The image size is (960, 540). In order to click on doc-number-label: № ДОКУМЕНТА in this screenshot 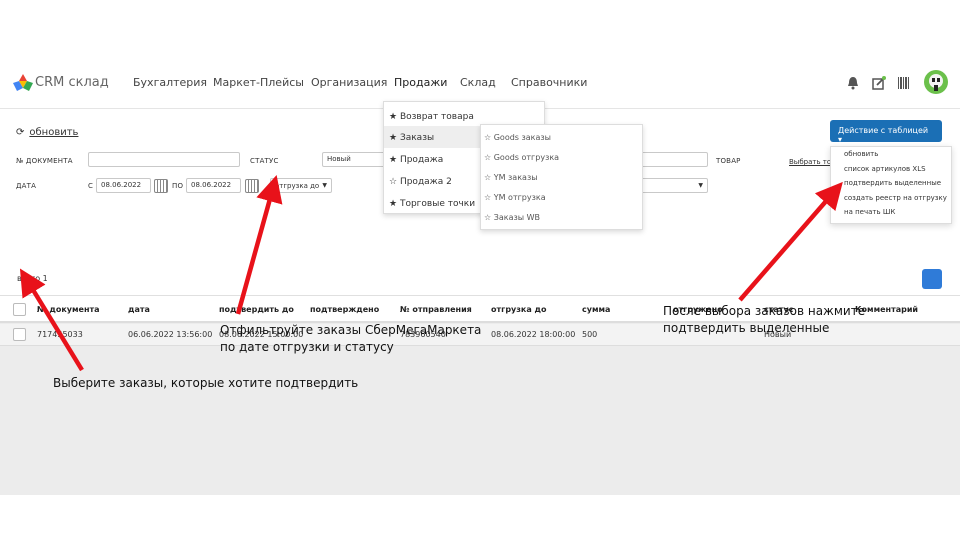, I will do `click(44, 161)`.